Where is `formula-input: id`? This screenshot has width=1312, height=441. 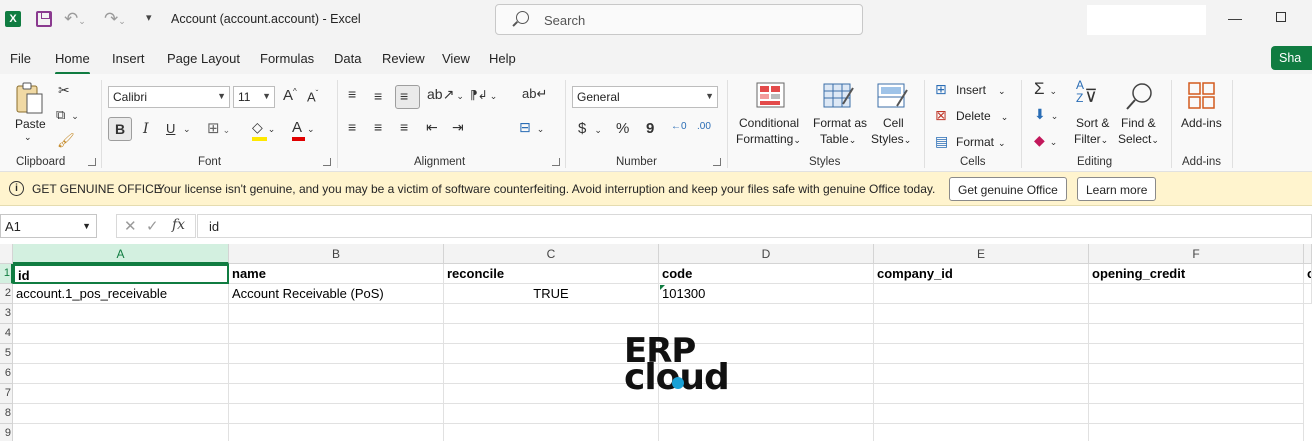 formula-input: id is located at coordinates (754, 226).